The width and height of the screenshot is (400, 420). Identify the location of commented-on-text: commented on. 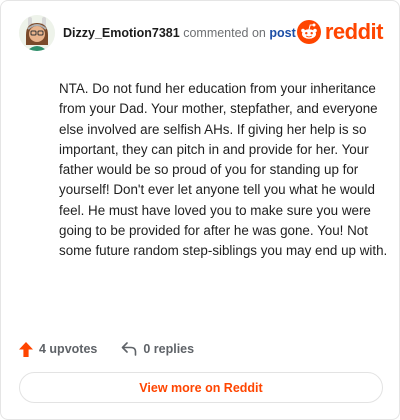
(224, 33).